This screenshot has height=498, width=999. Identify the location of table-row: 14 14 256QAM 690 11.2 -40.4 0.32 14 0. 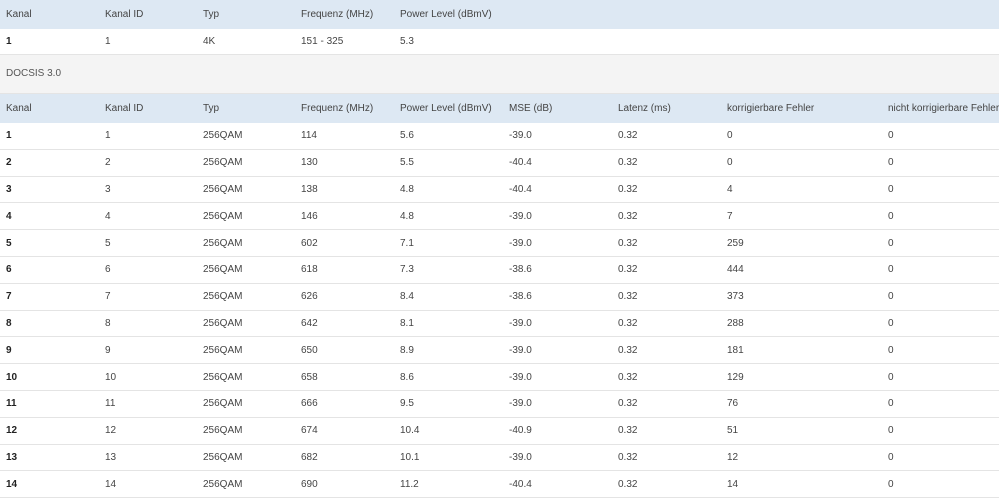
(499, 484).